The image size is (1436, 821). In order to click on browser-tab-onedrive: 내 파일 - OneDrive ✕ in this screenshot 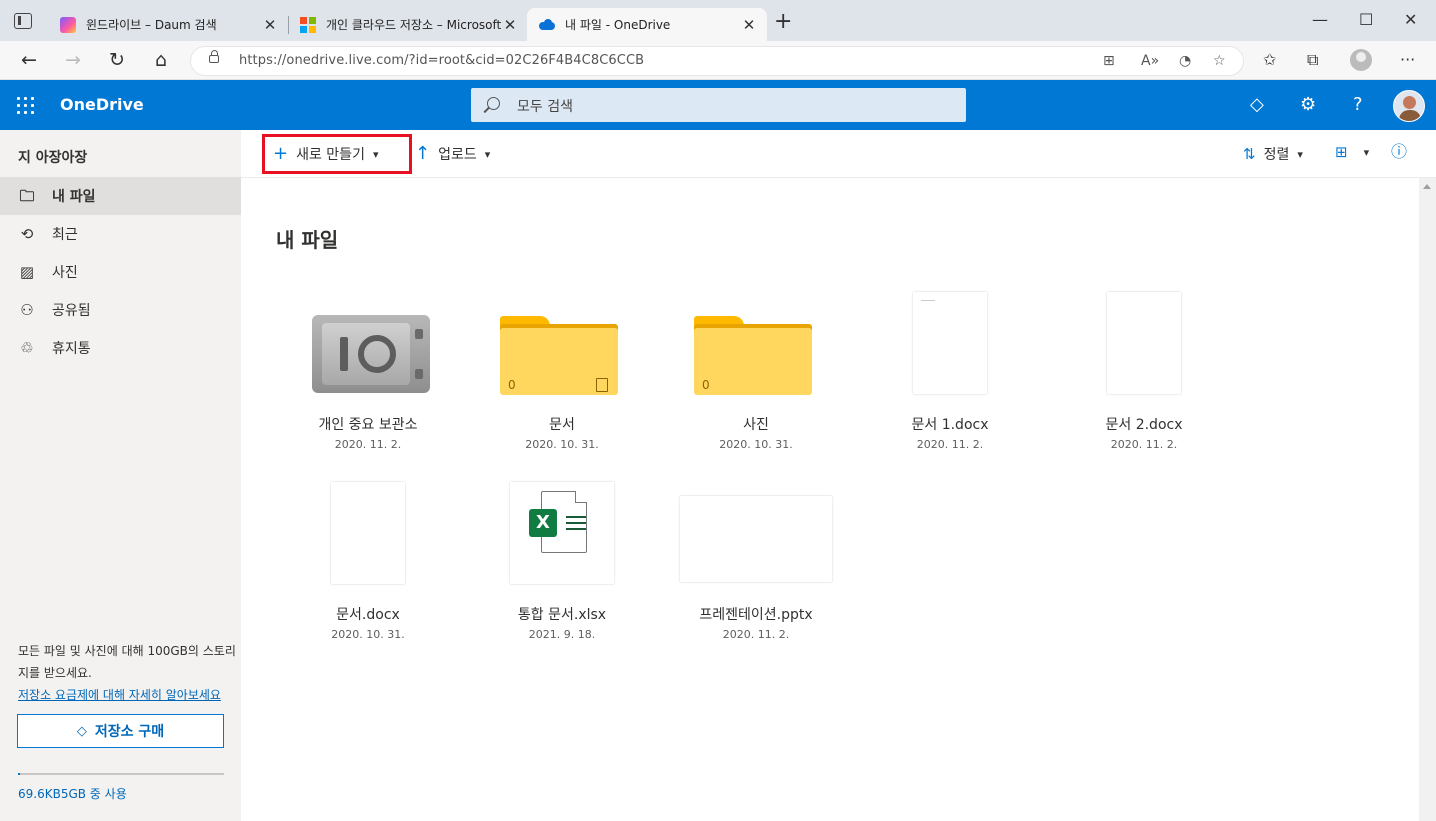, I will do `click(647, 24)`.